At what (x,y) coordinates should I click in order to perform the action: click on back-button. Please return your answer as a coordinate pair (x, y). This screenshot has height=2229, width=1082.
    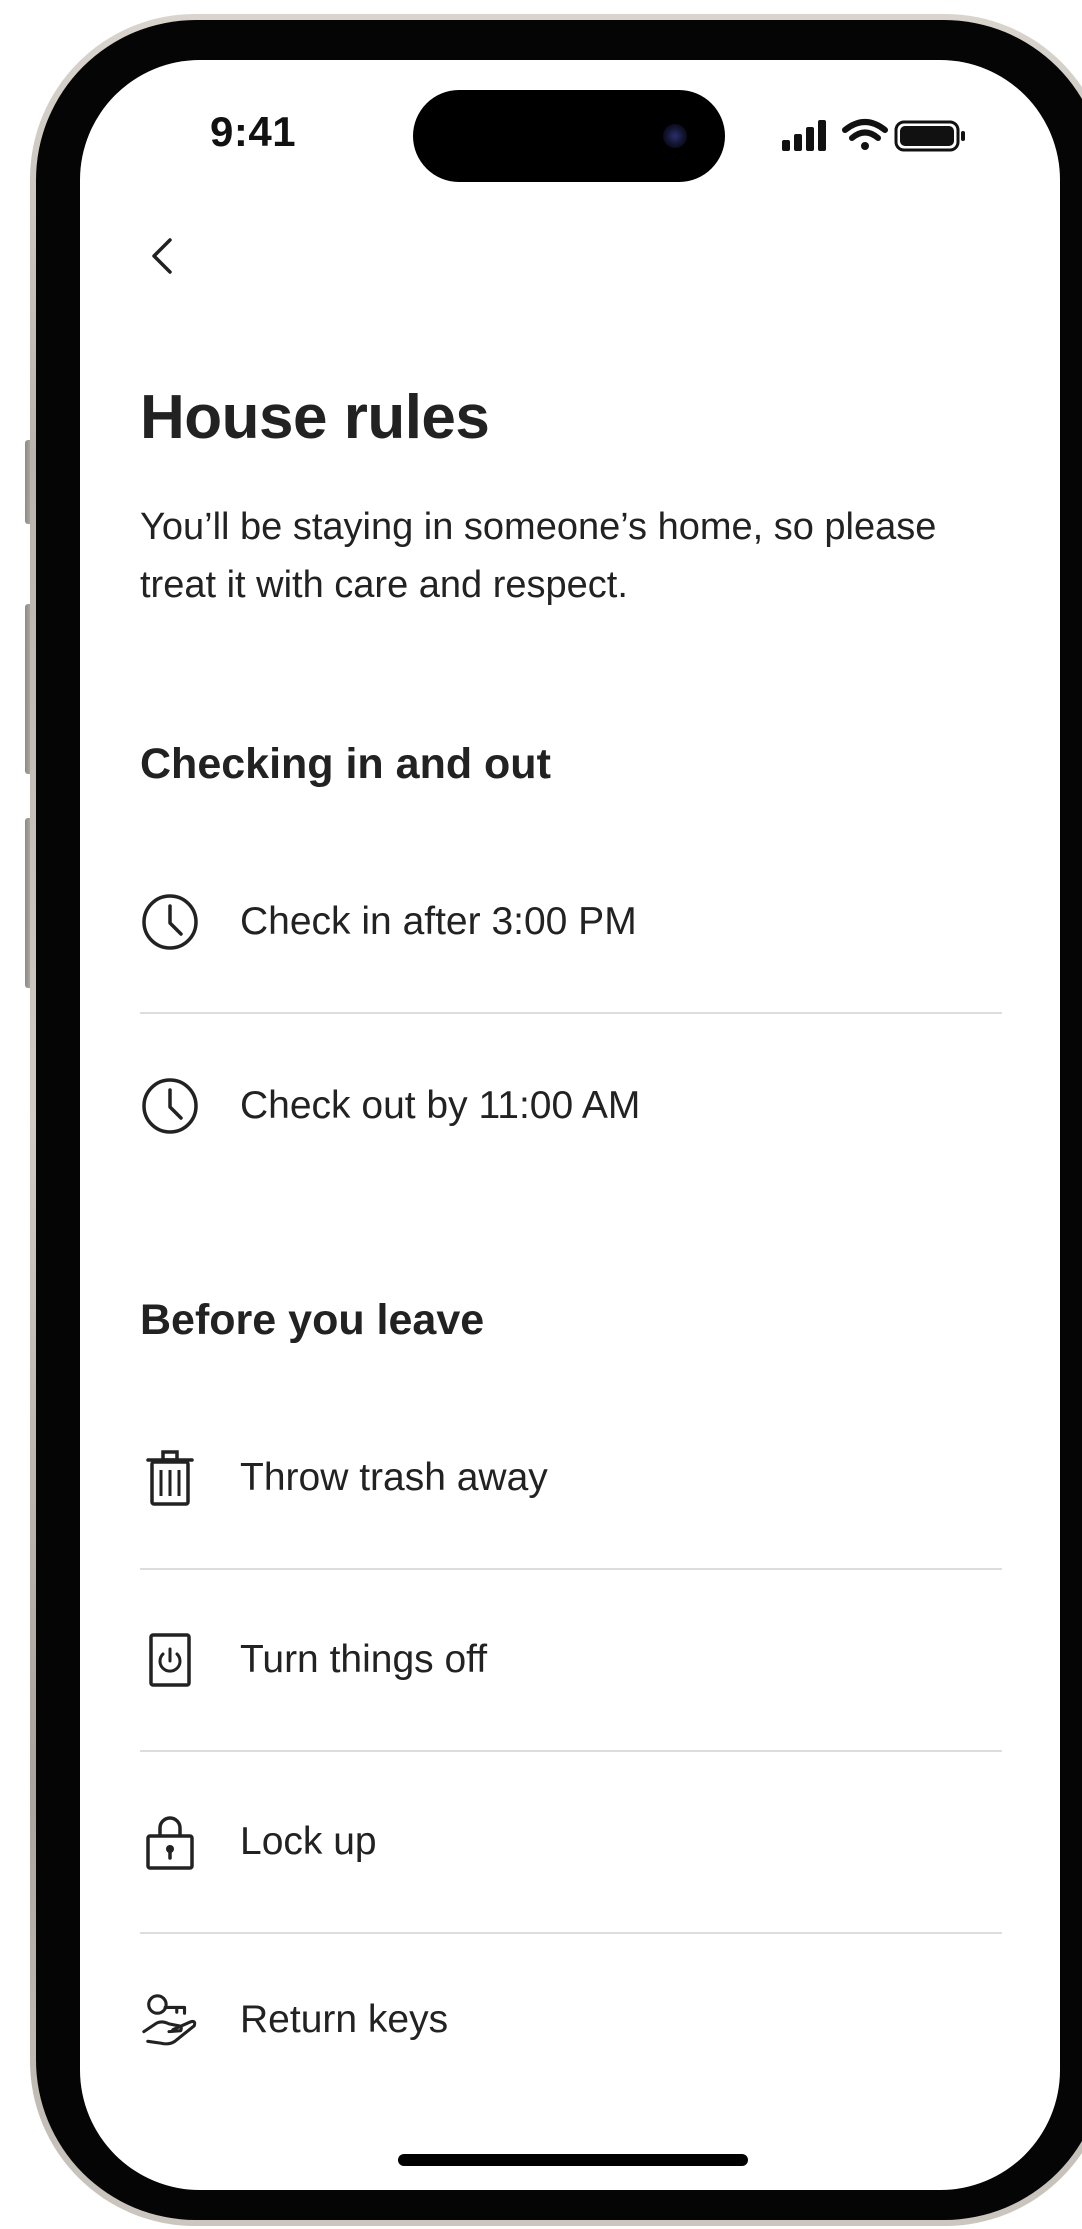
    Looking at the image, I should click on (163, 256).